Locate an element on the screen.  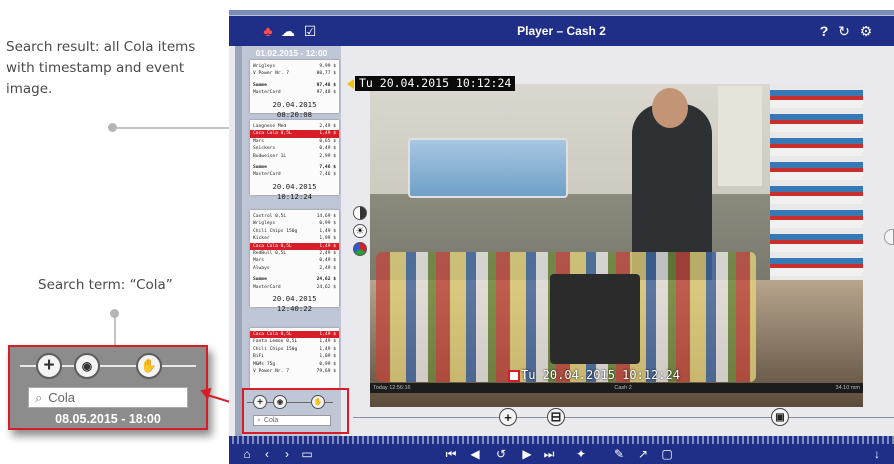
pointer-dot-result is located at coordinates (112, 127).